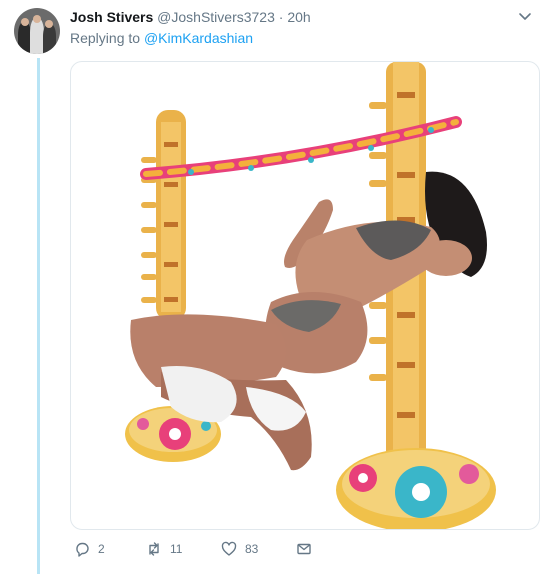 This screenshot has width=550, height=574. I want to click on retweet-icon, so click(154, 549).